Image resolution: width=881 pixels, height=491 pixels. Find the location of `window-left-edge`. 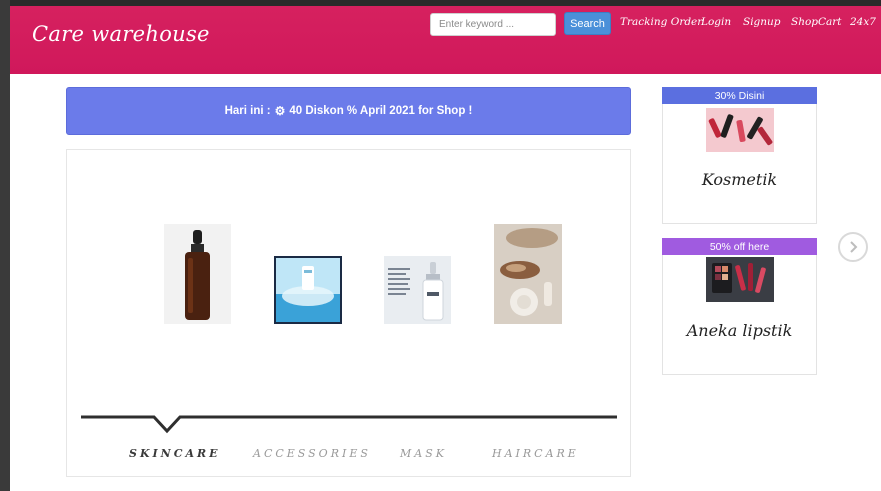

window-left-edge is located at coordinates (5, 245).